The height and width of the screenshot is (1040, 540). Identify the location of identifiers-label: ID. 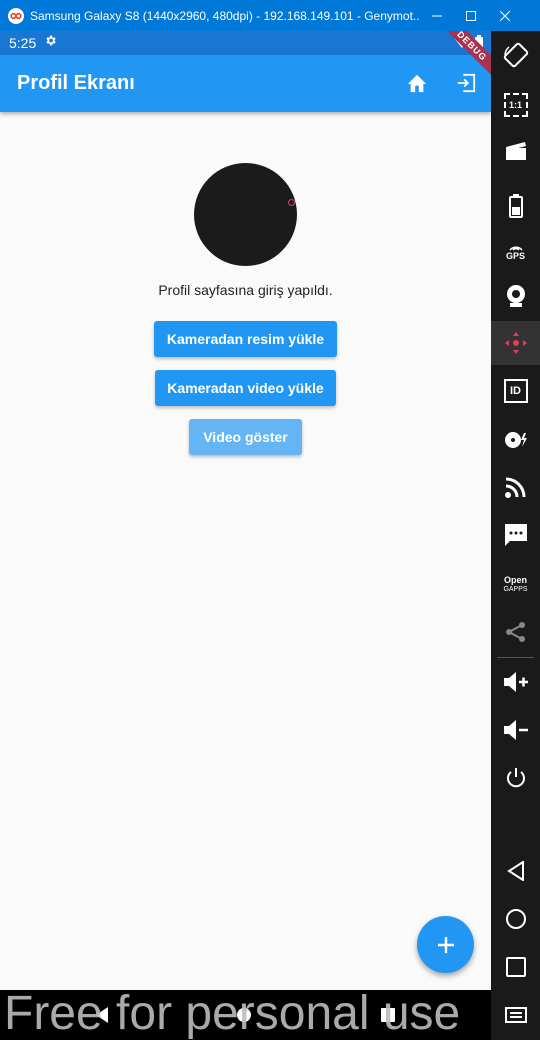
(515, 391).